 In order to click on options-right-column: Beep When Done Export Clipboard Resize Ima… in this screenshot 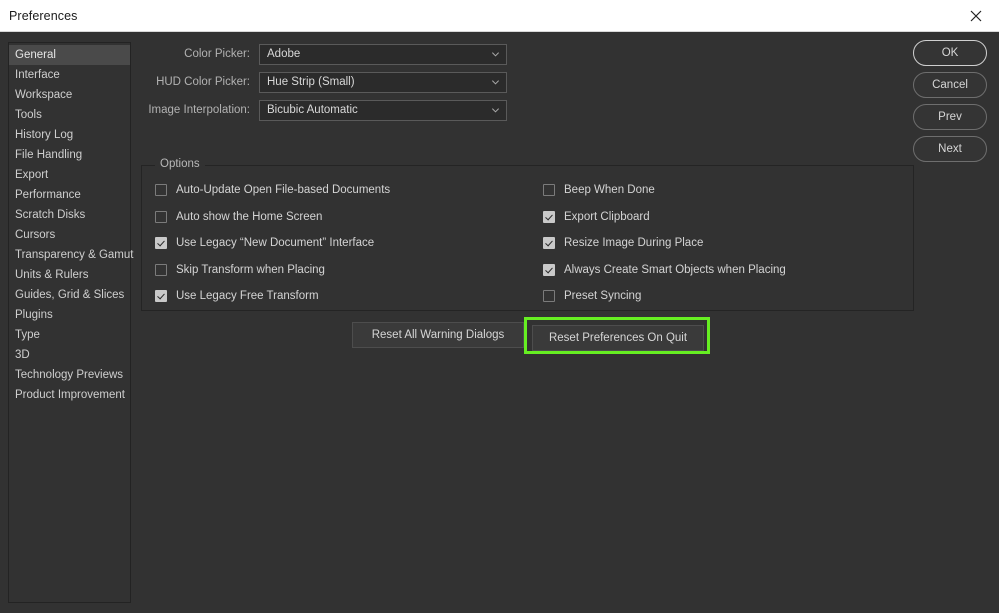, I will do `click(659, 243)`.